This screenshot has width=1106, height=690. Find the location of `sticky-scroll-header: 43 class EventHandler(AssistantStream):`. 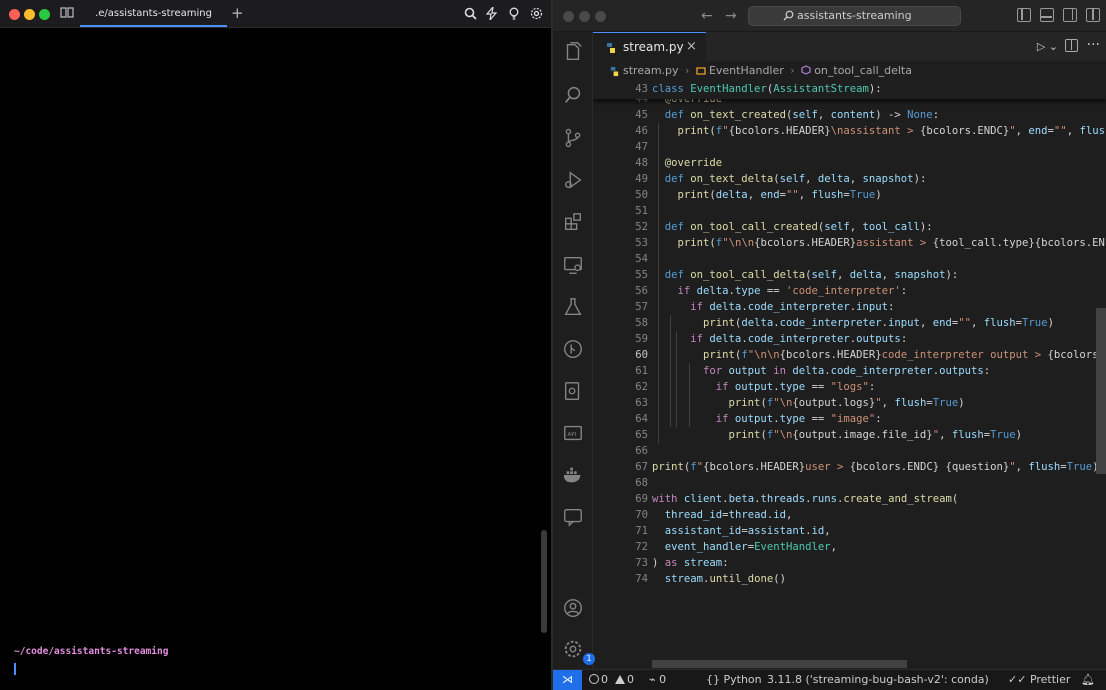

sticky-scroll-header: 43 class EventHandler(AssistantStream): is located at coordinates (849, 90).